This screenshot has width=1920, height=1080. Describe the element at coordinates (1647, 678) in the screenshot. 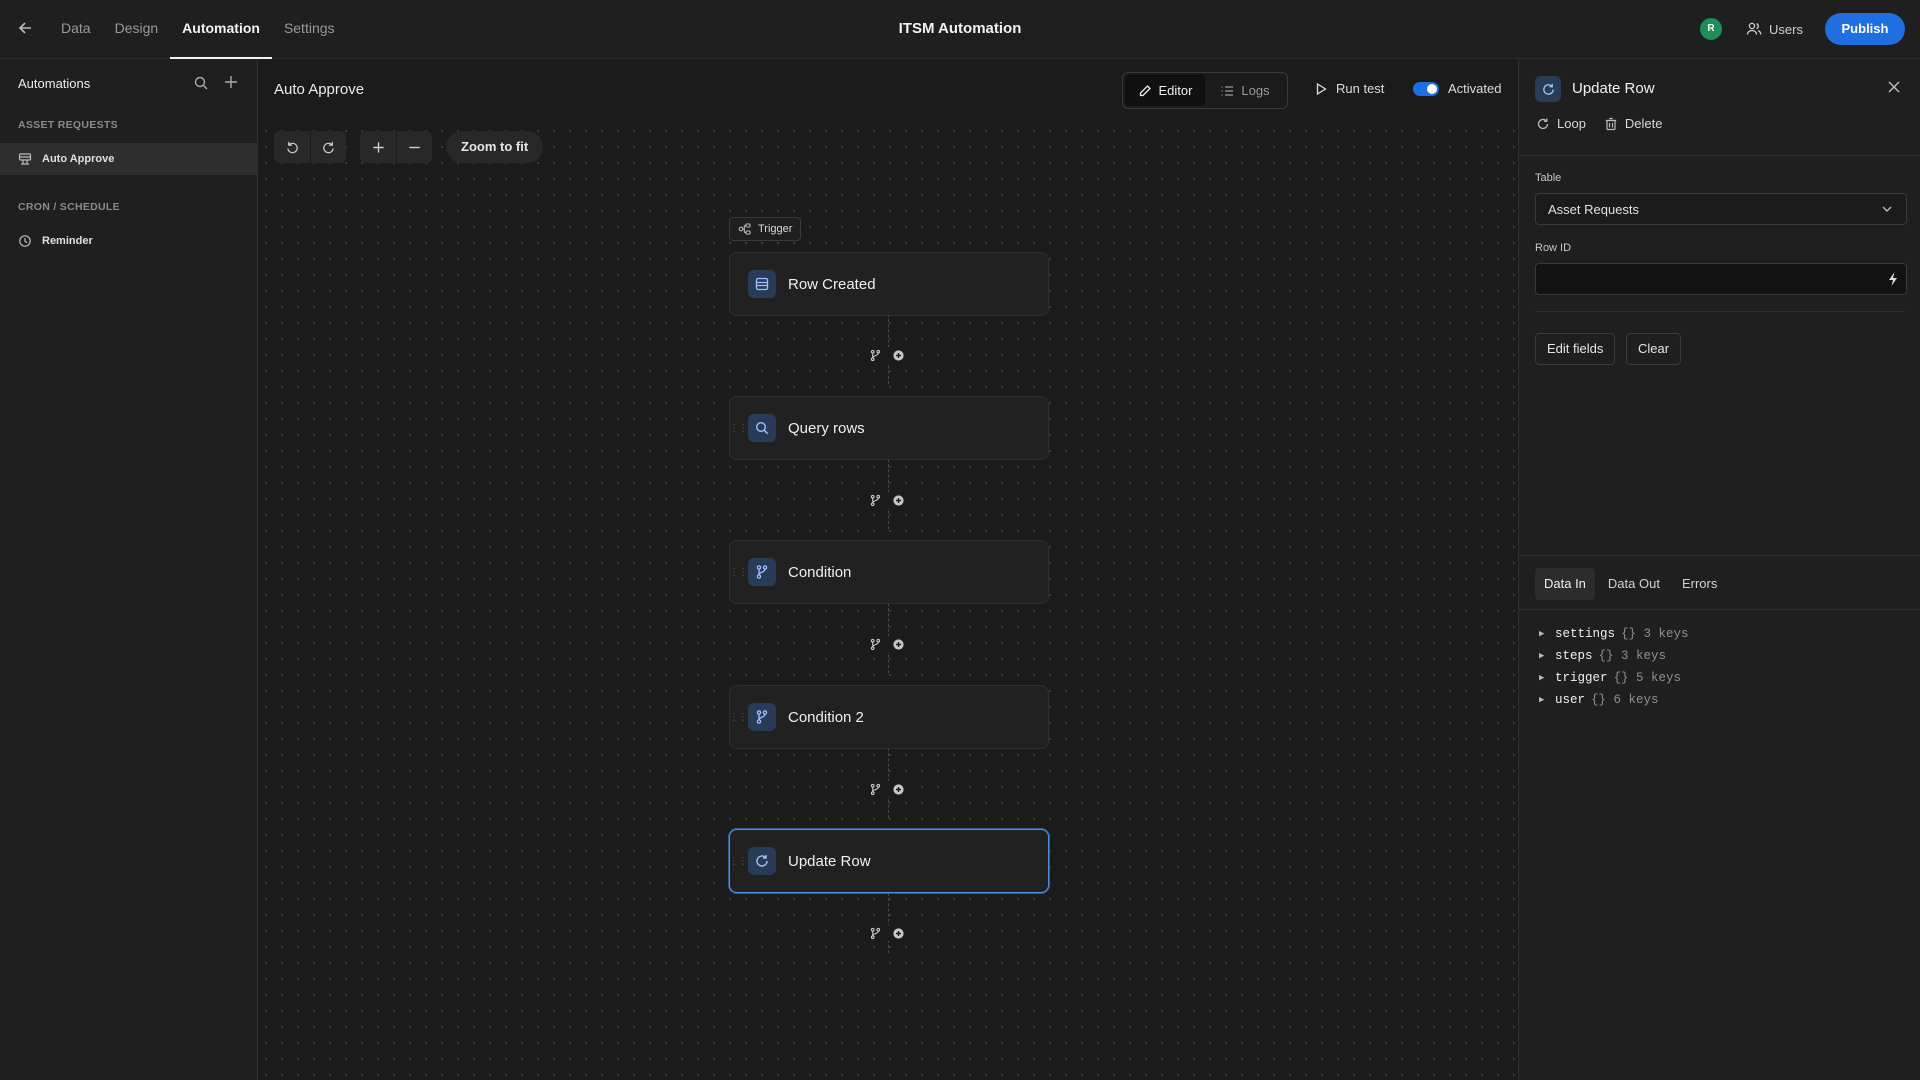

I see `tree-meta: {} 5 keys` at that location.